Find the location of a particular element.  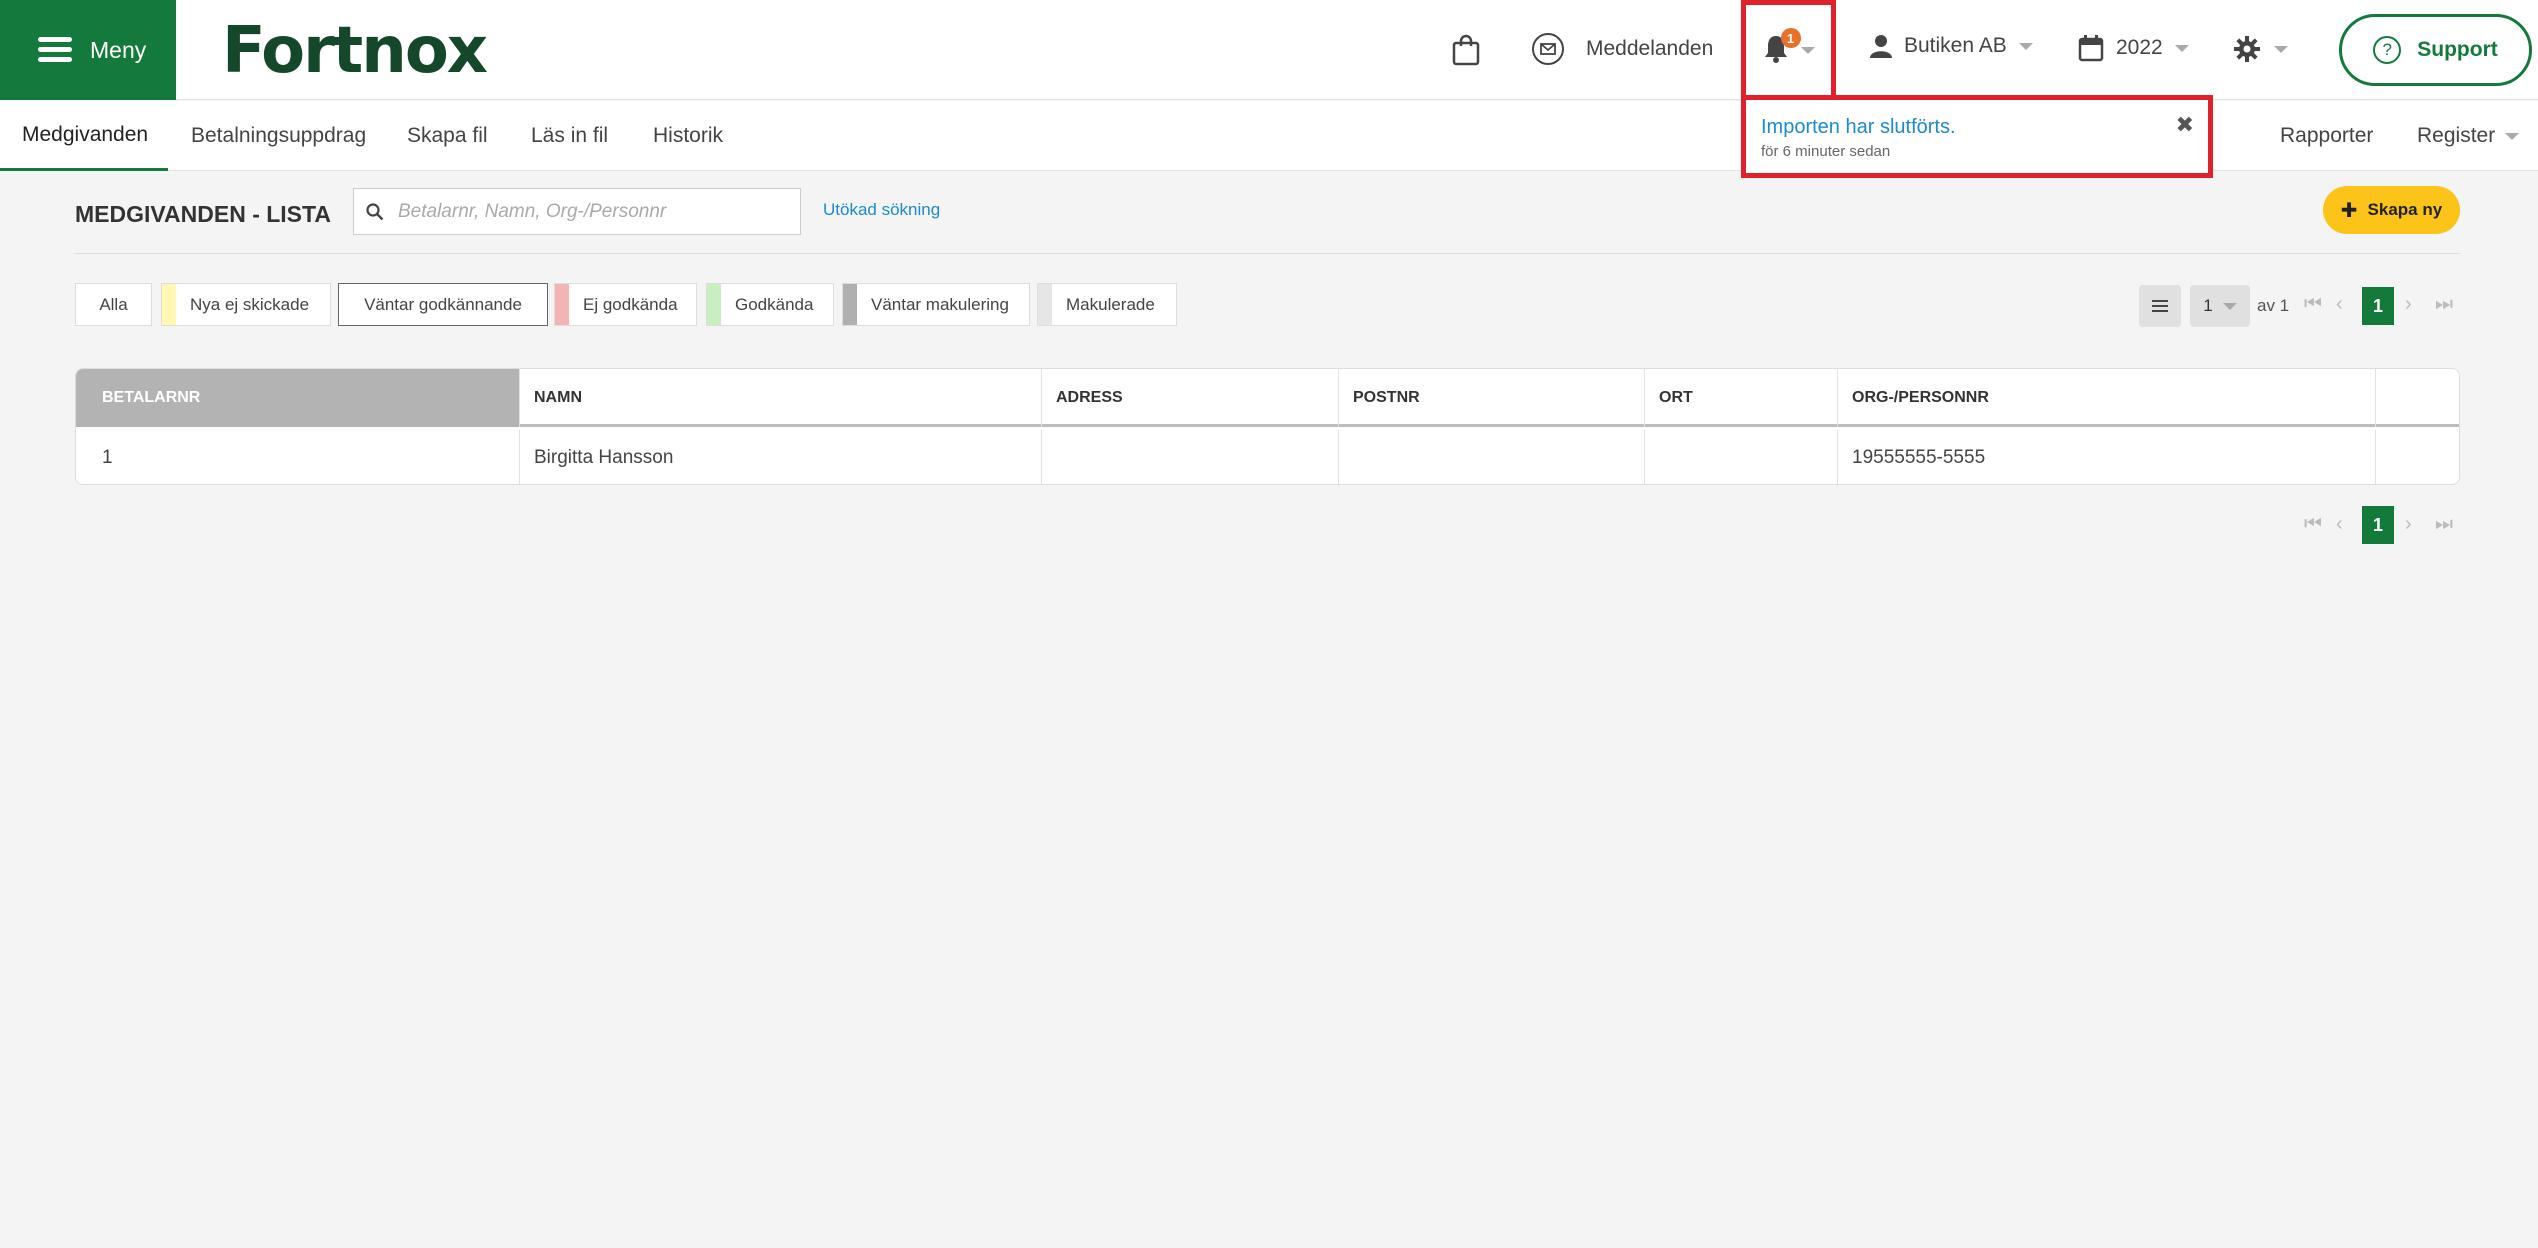

column-header-betalarnr: BETALARNR is located at coordinates (298, 398).